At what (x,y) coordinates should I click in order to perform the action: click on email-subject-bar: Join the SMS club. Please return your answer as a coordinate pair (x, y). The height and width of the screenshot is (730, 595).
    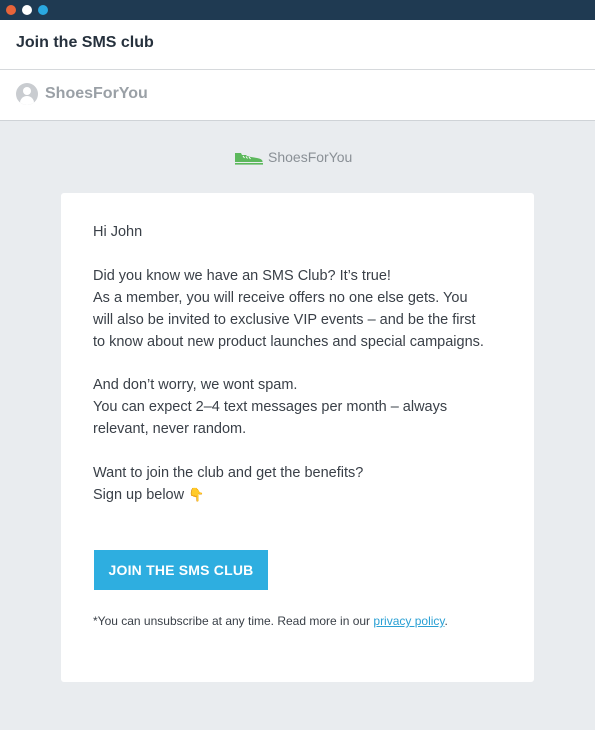
    Looking at the image, I should click on (297, 45).